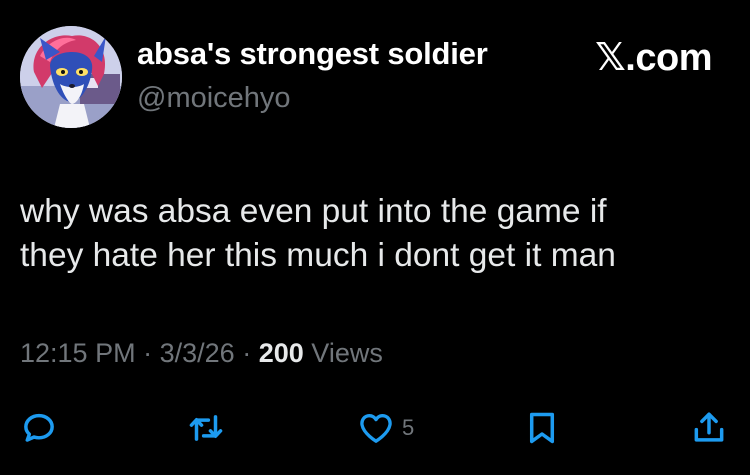  I want to click on share-icon, so click(709, 427).